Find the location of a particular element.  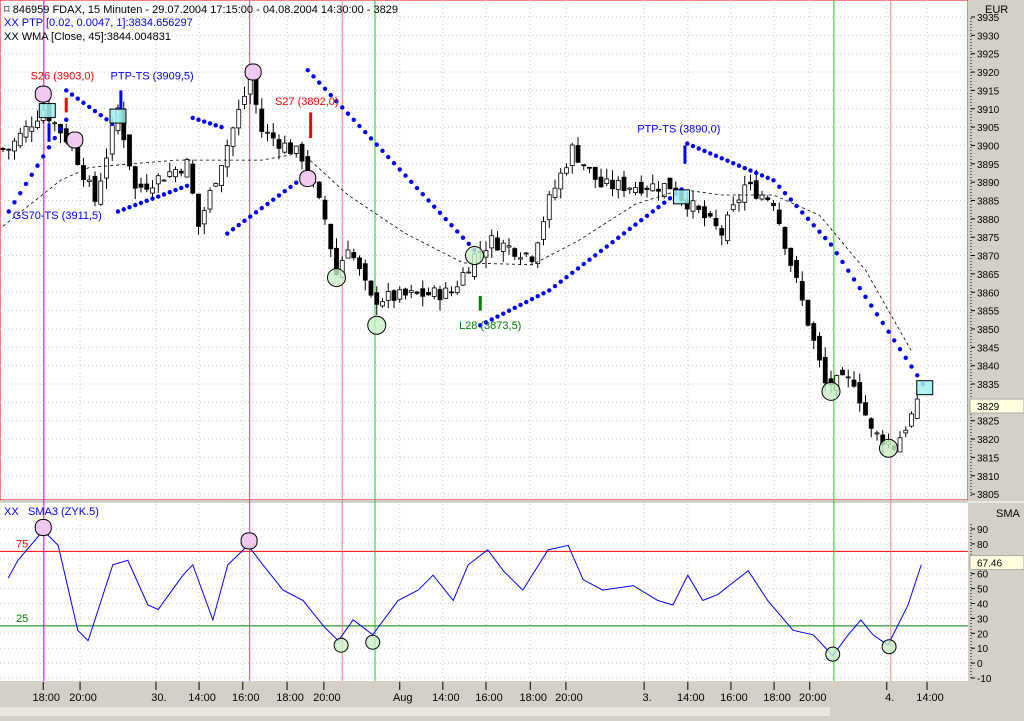

horizontal-scrollbar is located at coordinates (415, 711).